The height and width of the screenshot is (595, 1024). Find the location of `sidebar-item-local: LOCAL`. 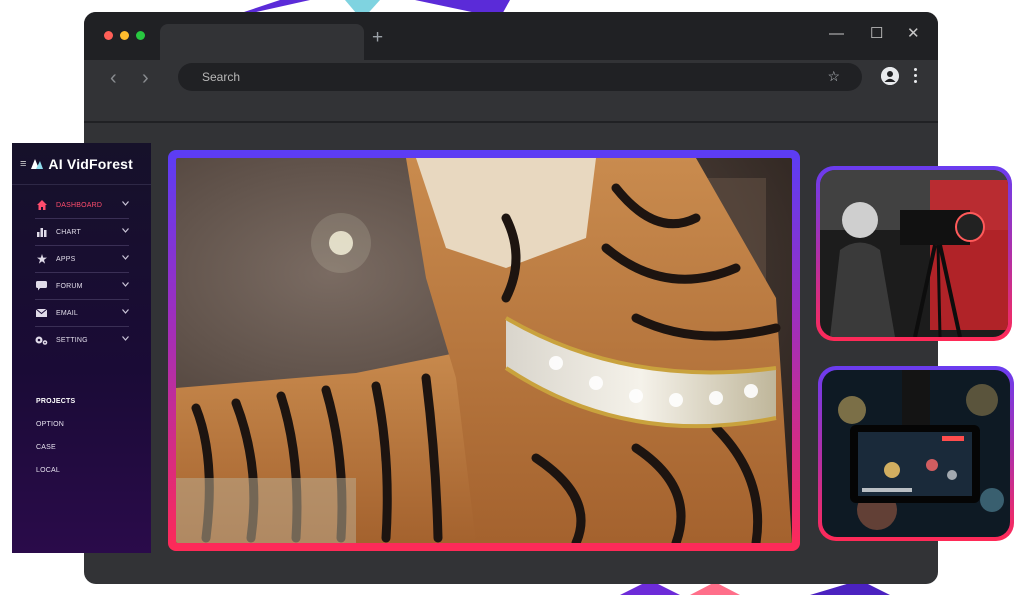

sidebar-item-local: LOCAL is located at coordinates (48, 470).